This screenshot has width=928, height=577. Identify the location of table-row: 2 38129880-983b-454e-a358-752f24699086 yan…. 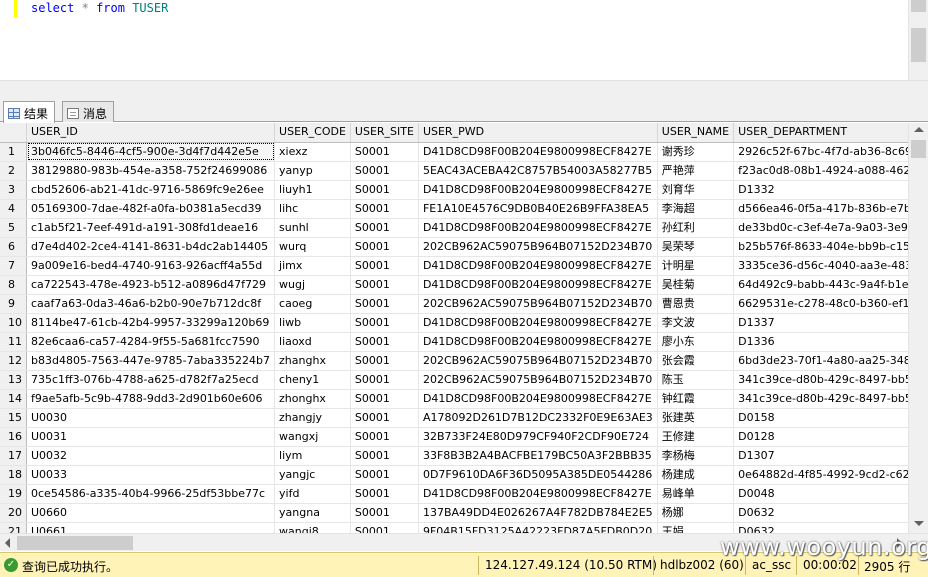
(464, 171).